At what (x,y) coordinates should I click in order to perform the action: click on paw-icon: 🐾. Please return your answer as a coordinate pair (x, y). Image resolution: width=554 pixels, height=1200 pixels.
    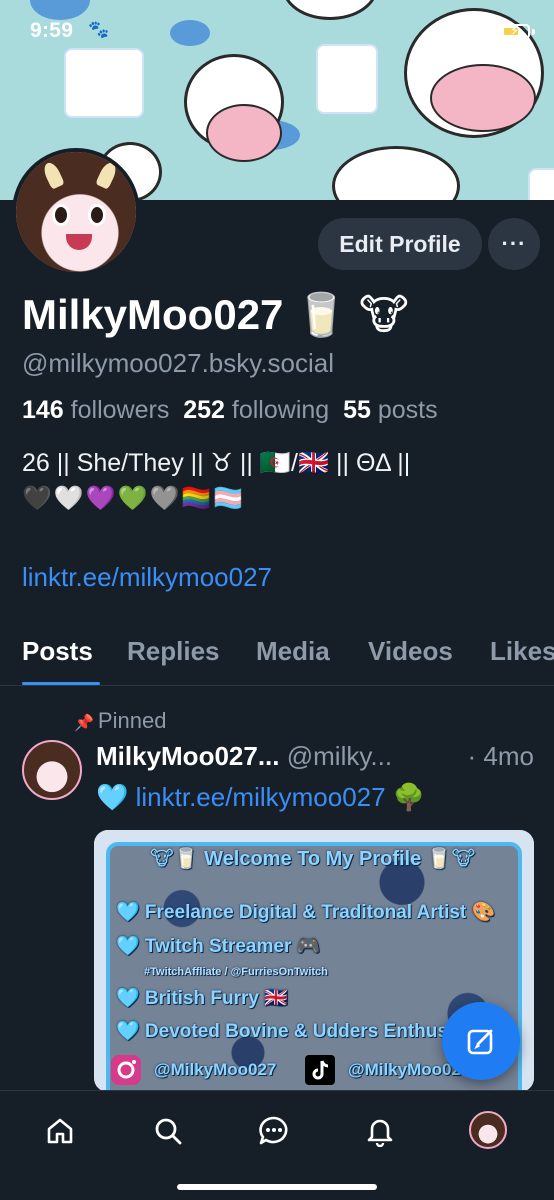
    Looking at the image, I should click on (99, 29).